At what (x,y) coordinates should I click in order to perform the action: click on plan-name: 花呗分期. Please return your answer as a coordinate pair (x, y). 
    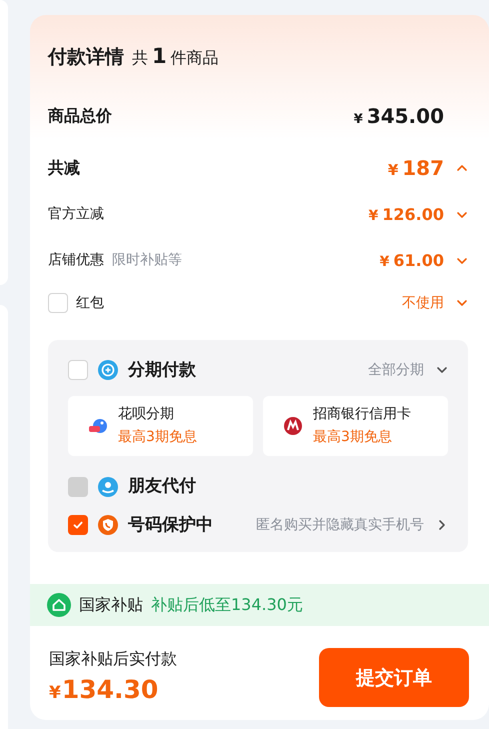
    Looking at the image, I should click on (146, 414).